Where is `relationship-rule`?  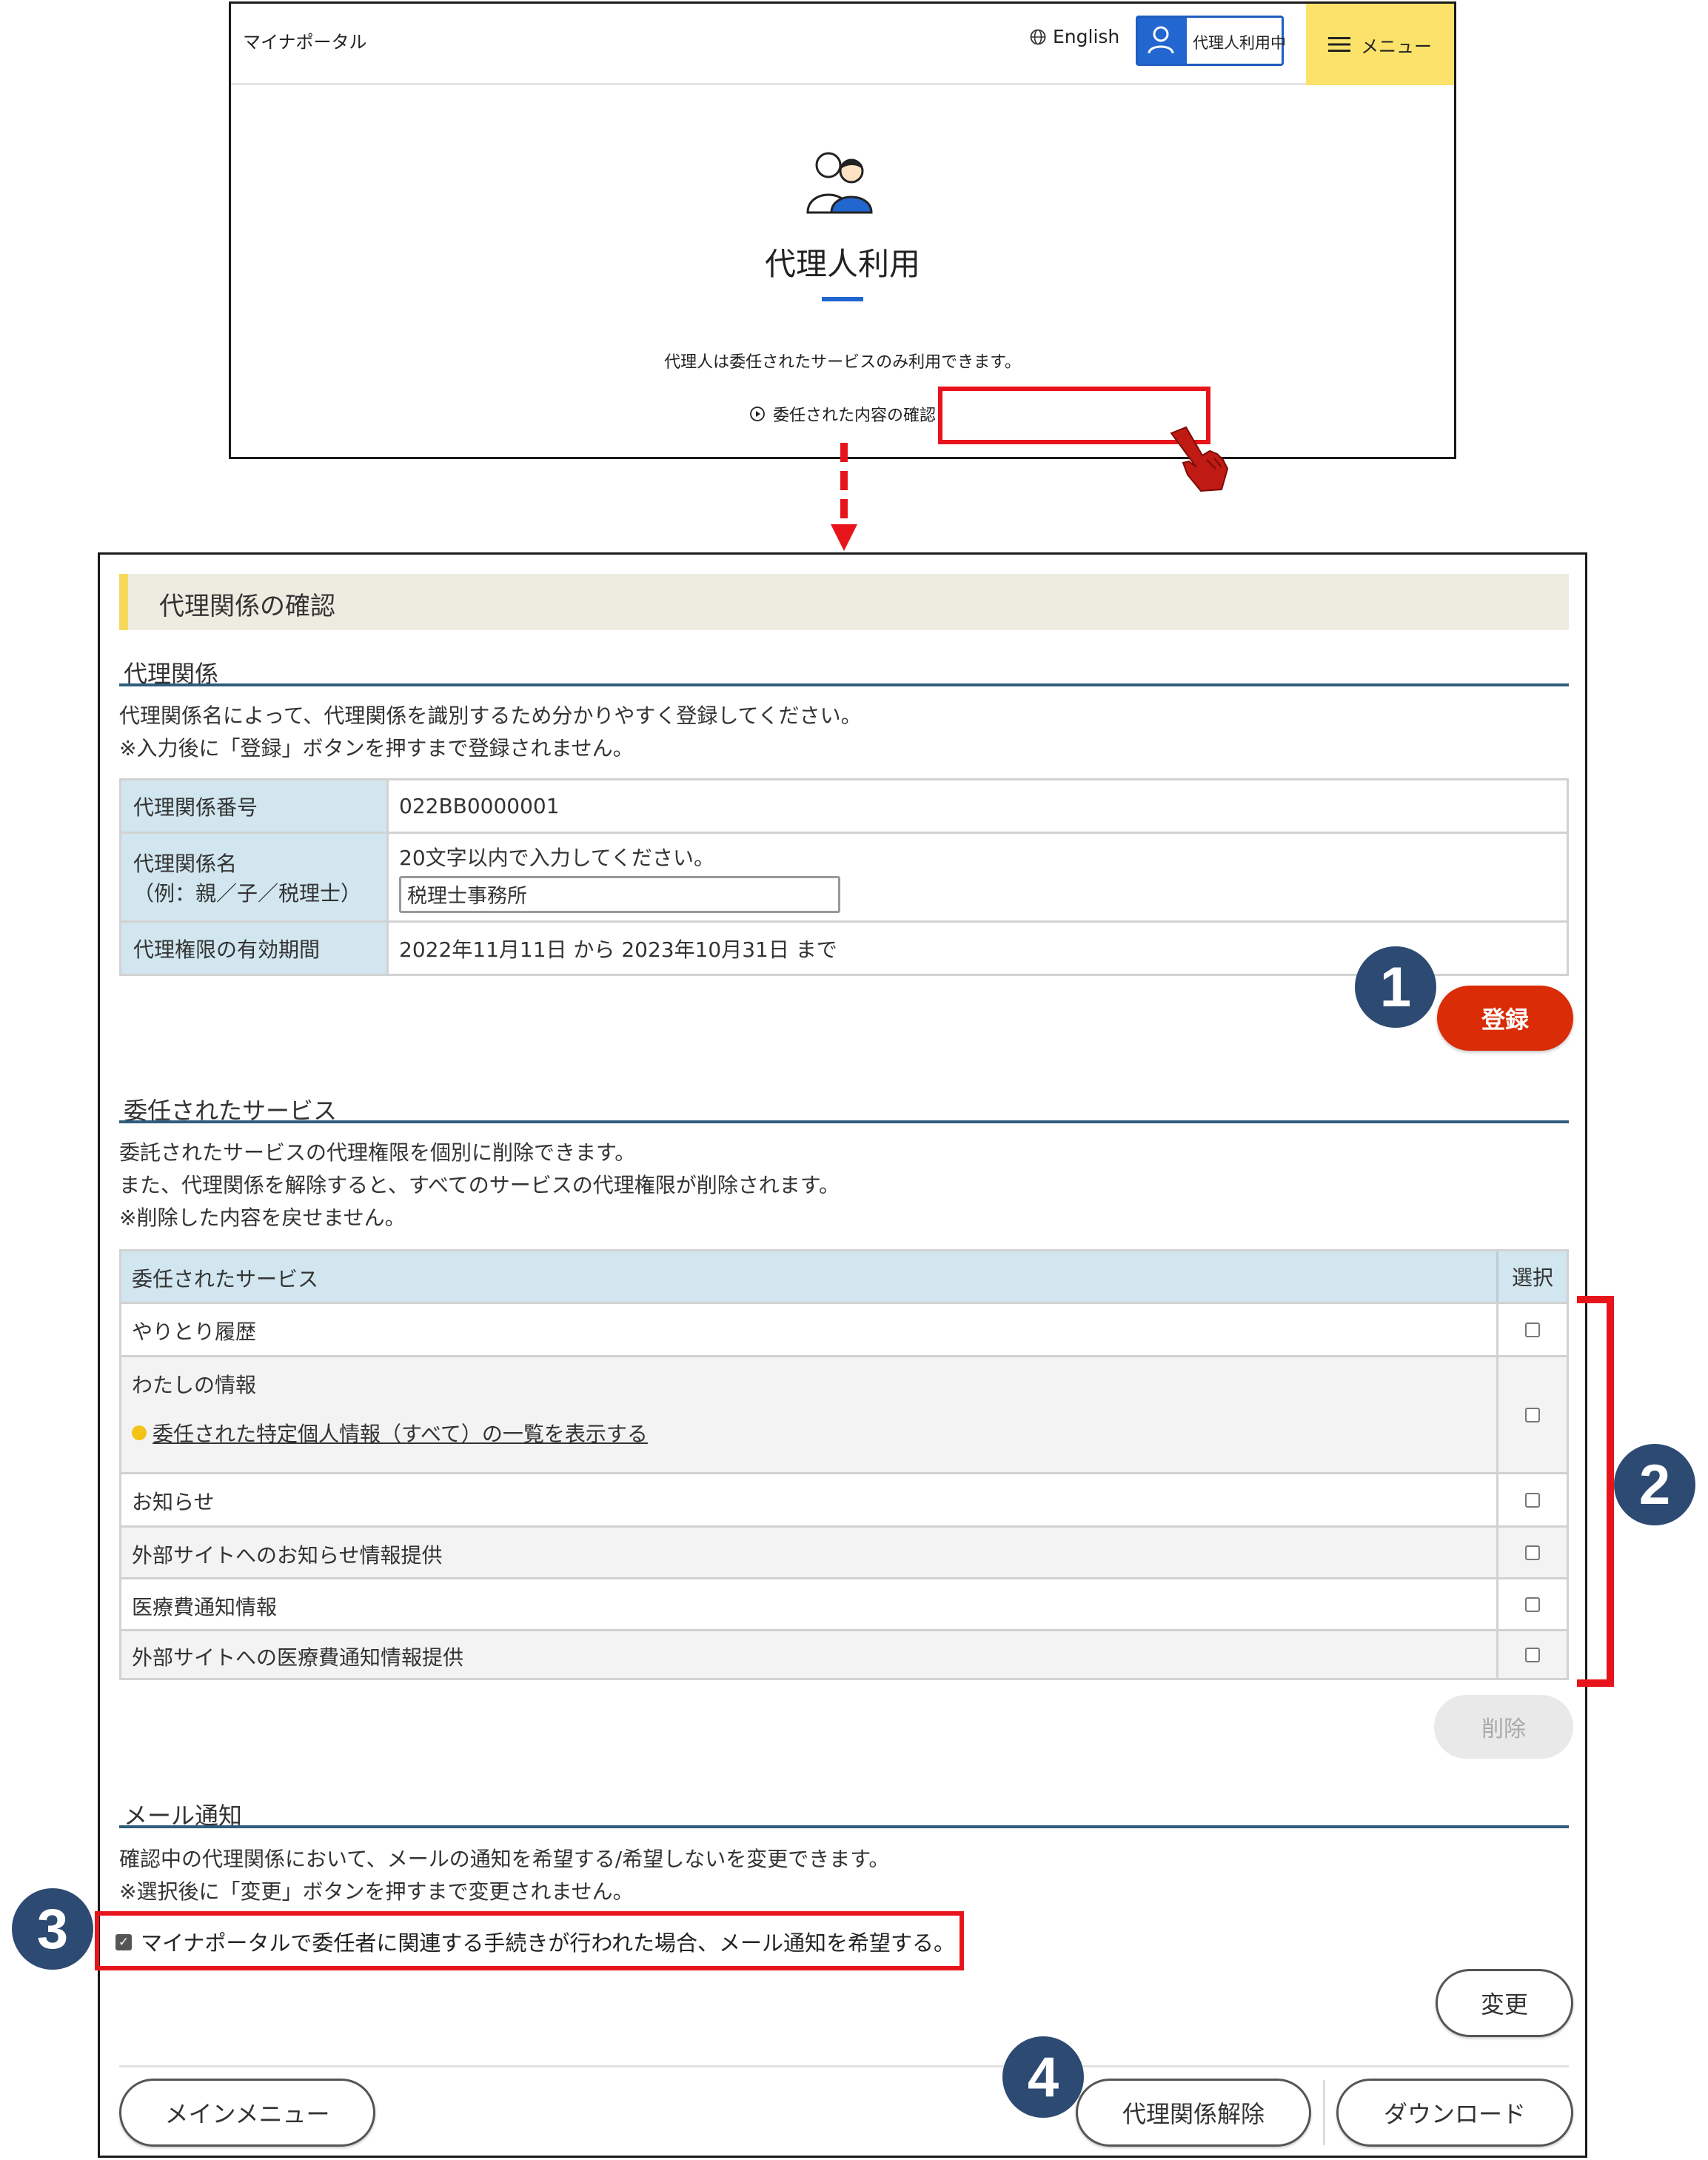 relationship-rule is located at coordinates (844, 684).